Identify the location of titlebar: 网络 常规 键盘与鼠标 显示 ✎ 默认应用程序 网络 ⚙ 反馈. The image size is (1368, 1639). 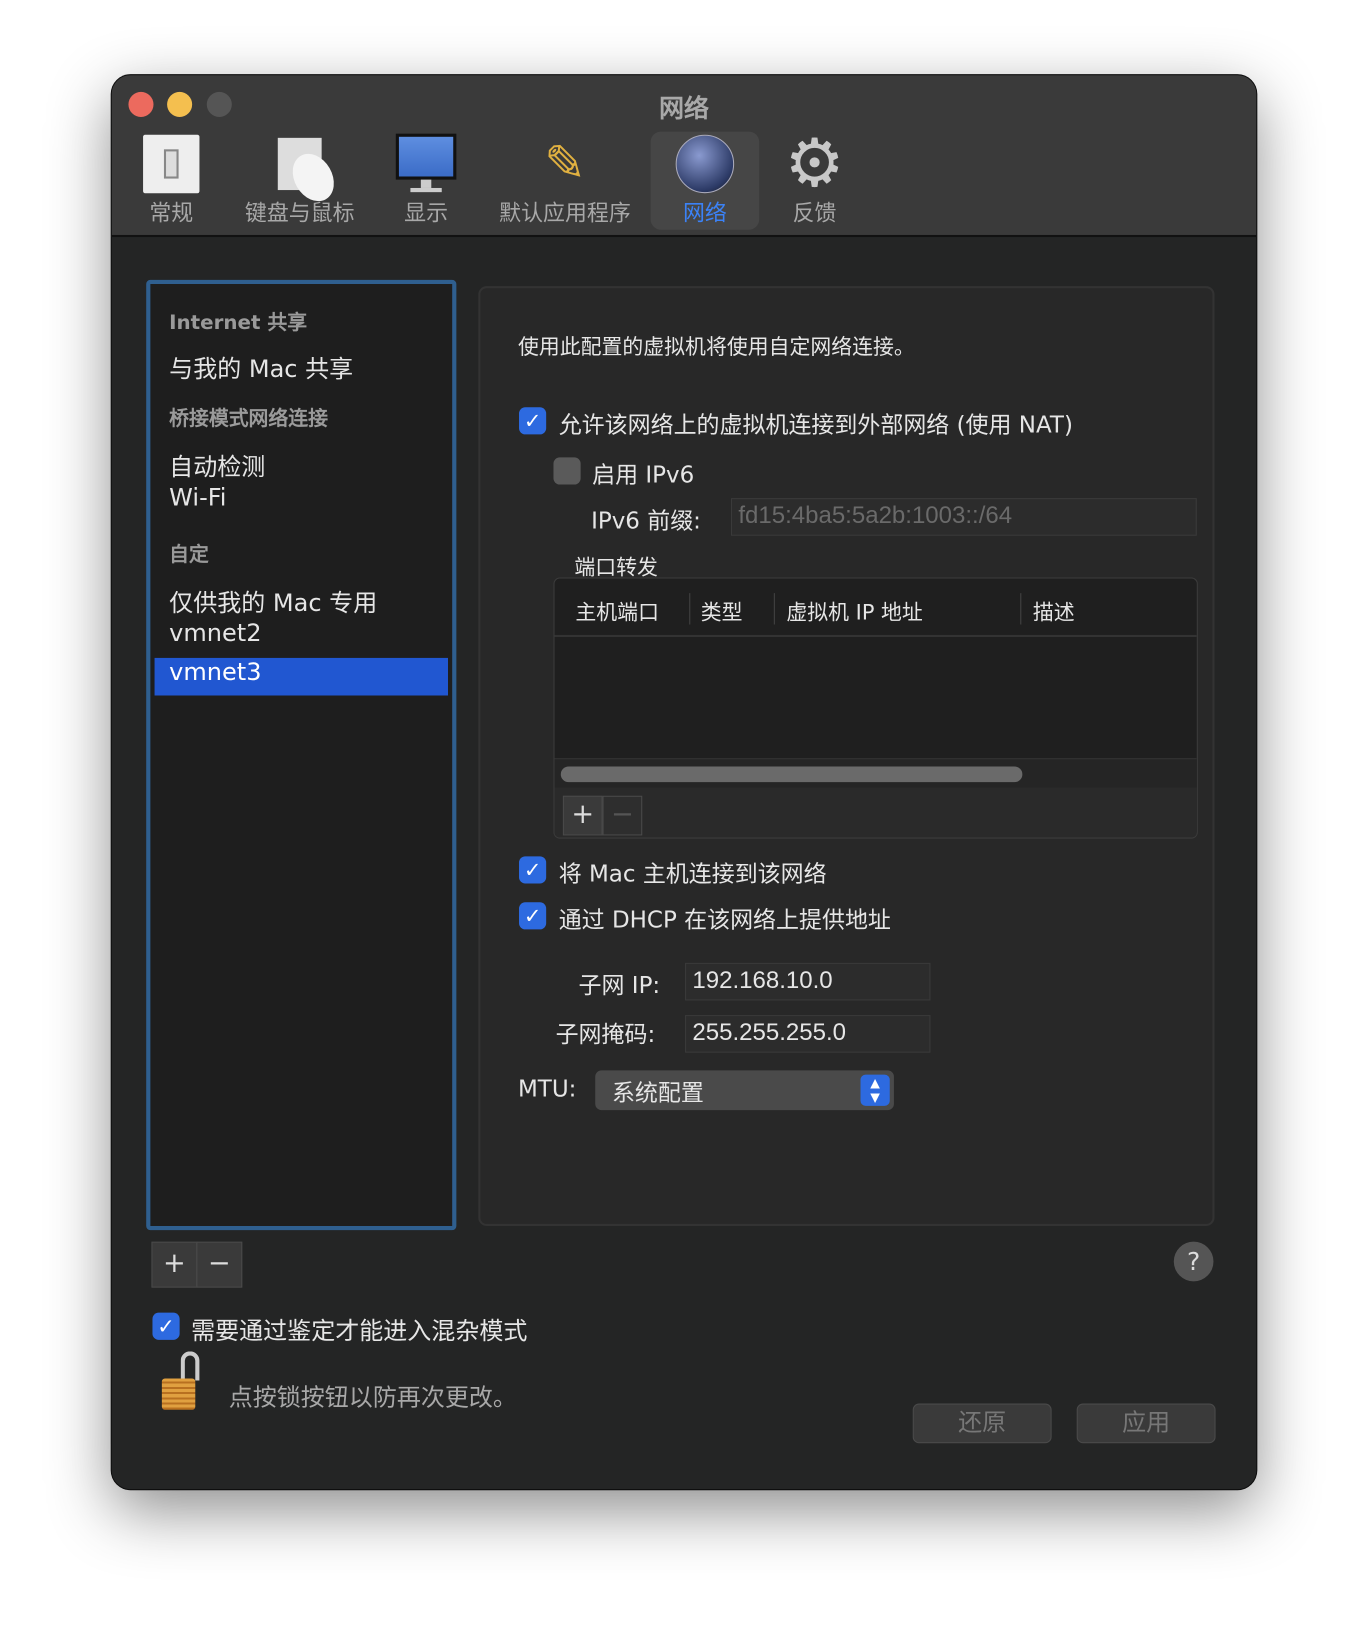
(684, 156).